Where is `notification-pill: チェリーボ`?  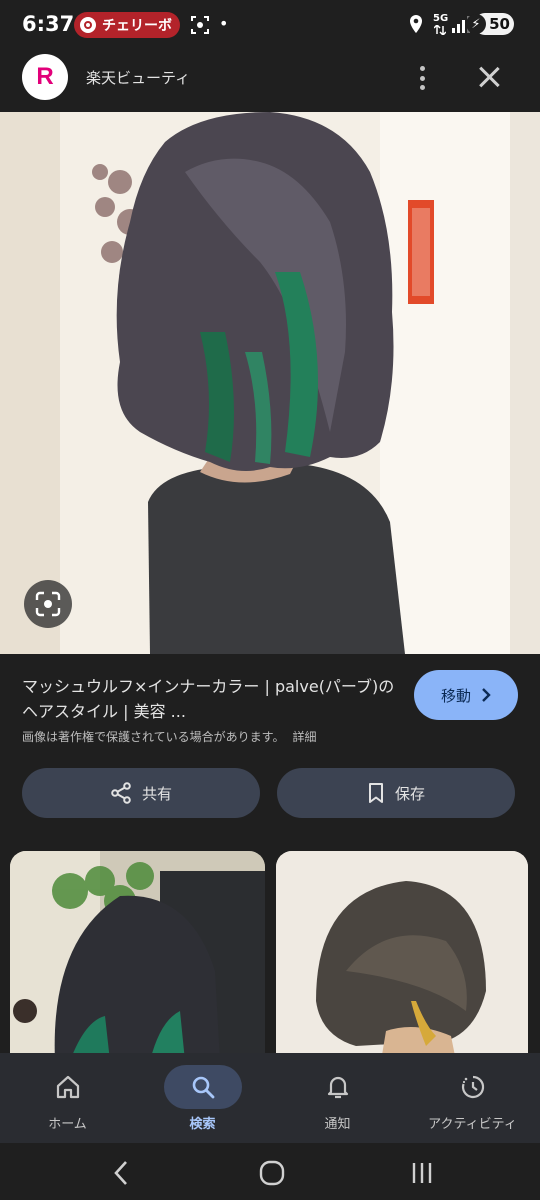
notification-pill: チェリーボ is located at coordinates (127, 25).